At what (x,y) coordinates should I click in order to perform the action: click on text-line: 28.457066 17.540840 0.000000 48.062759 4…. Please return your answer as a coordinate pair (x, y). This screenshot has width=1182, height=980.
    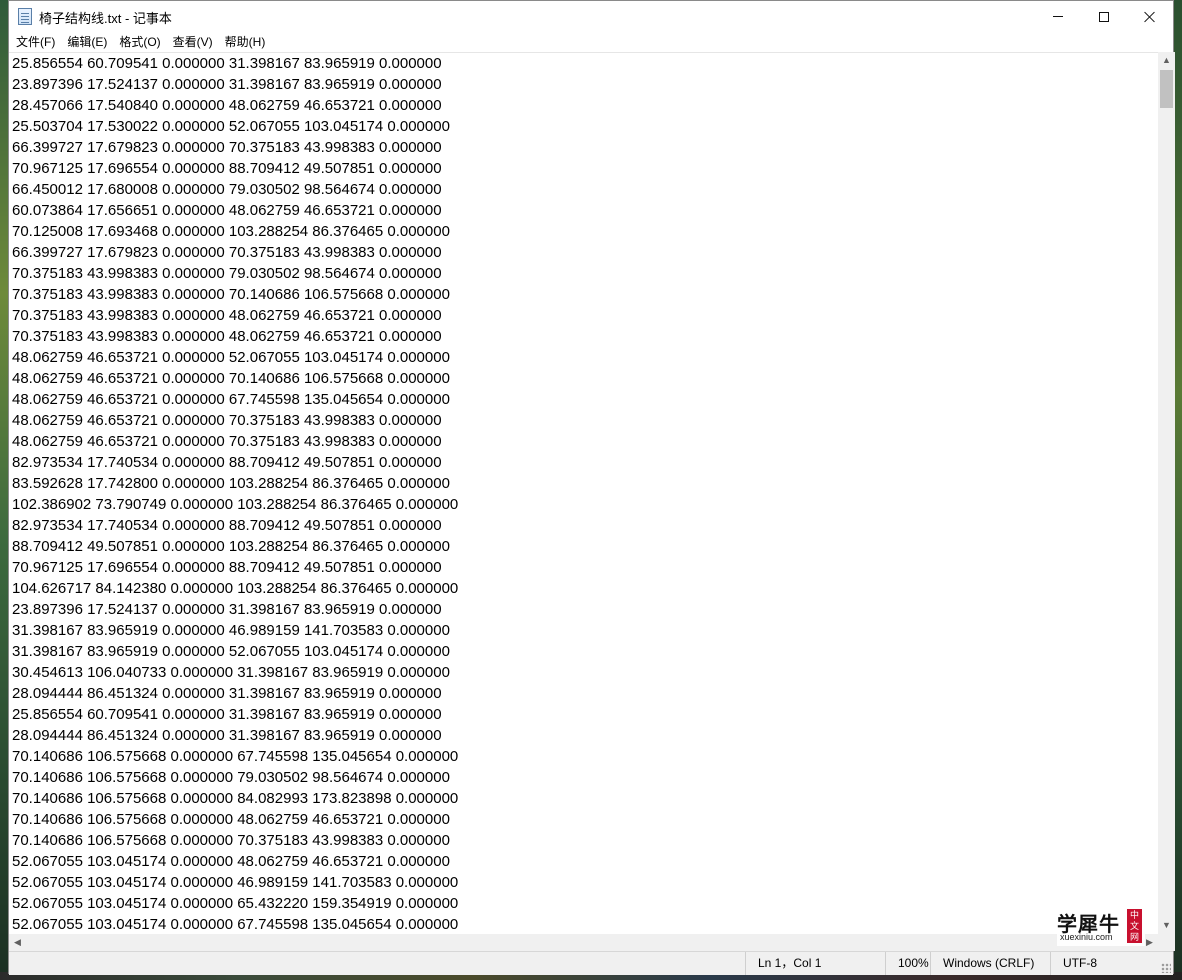
    Looking at the image, I should click on (583, 105).